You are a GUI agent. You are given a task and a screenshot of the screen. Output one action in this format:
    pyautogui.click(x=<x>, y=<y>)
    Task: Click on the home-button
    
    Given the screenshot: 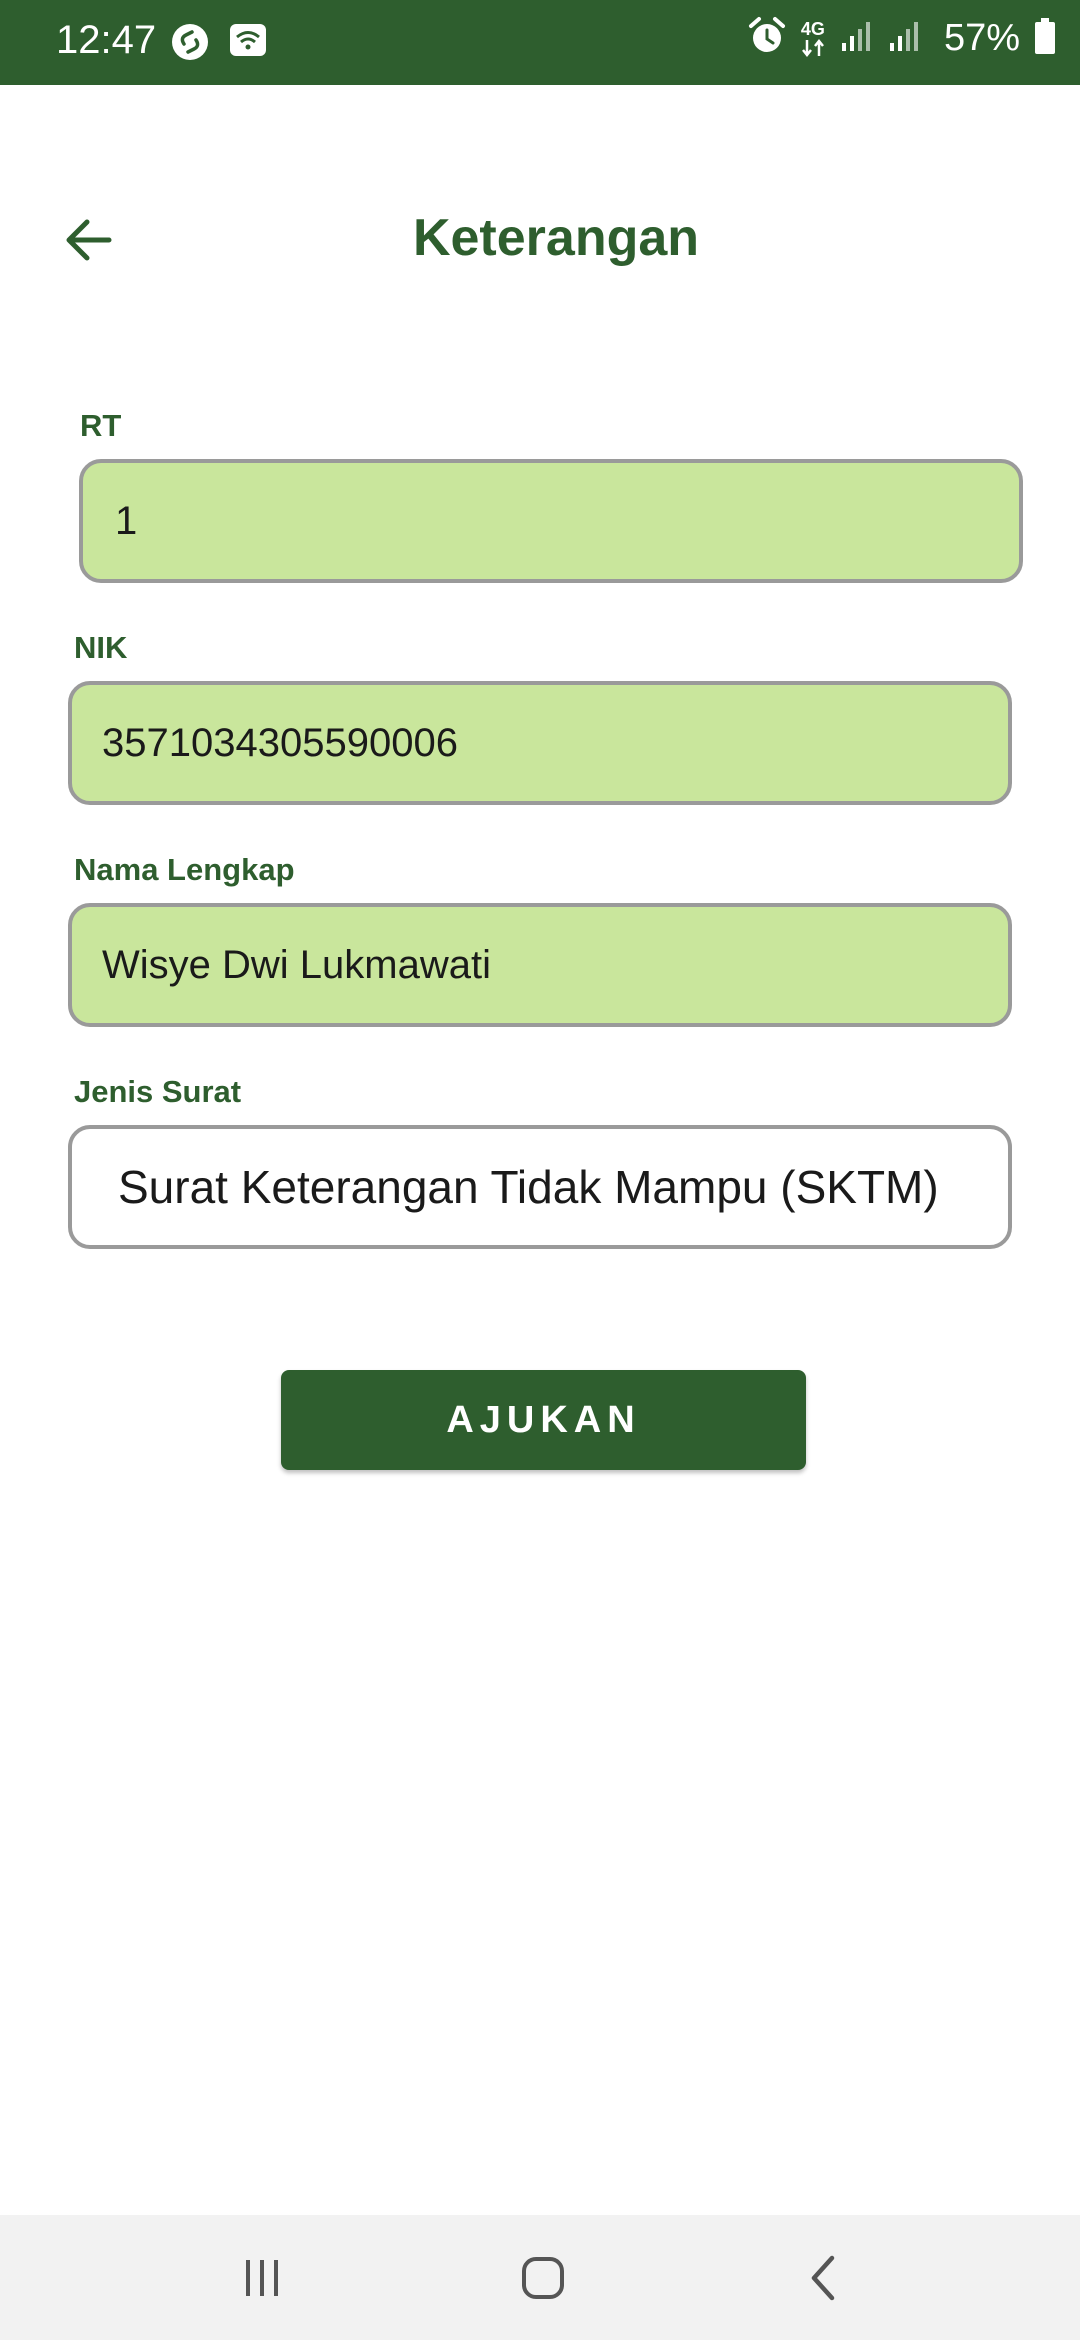 What is the action you would take?
    pyautogui.click(x=543, y=2277)
    